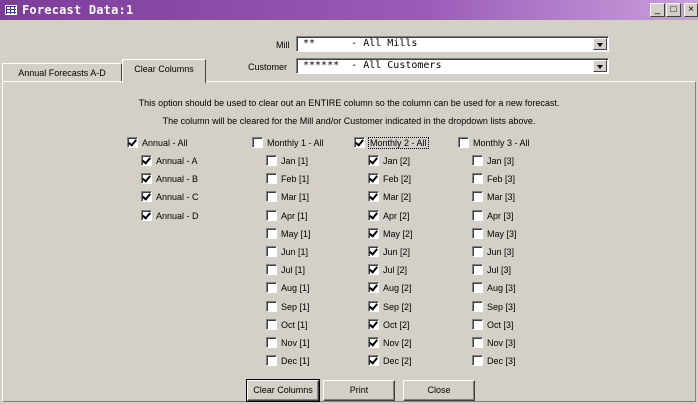 The width and height of the screenshot is (698, 404). What do you see at coordinates (390, 289) in the screenshot?
I see `column-item-checkbox: Aug [2]` at bounding box center [390, 289].